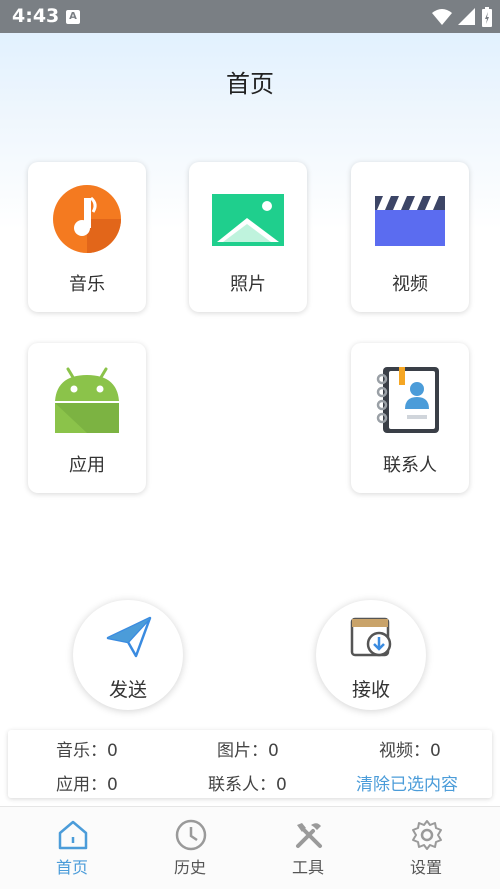 The width and height of the screenshot is (500, 889). I want to click on category-apps-label: 应用, so click(87, 465).